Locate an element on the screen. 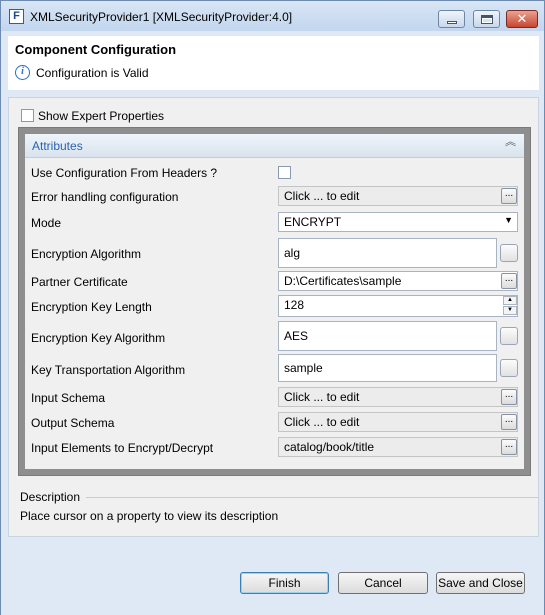 This screenshot has width=545, height=615. mode-value: ENCRYPT is located at coordinates (313, 222).